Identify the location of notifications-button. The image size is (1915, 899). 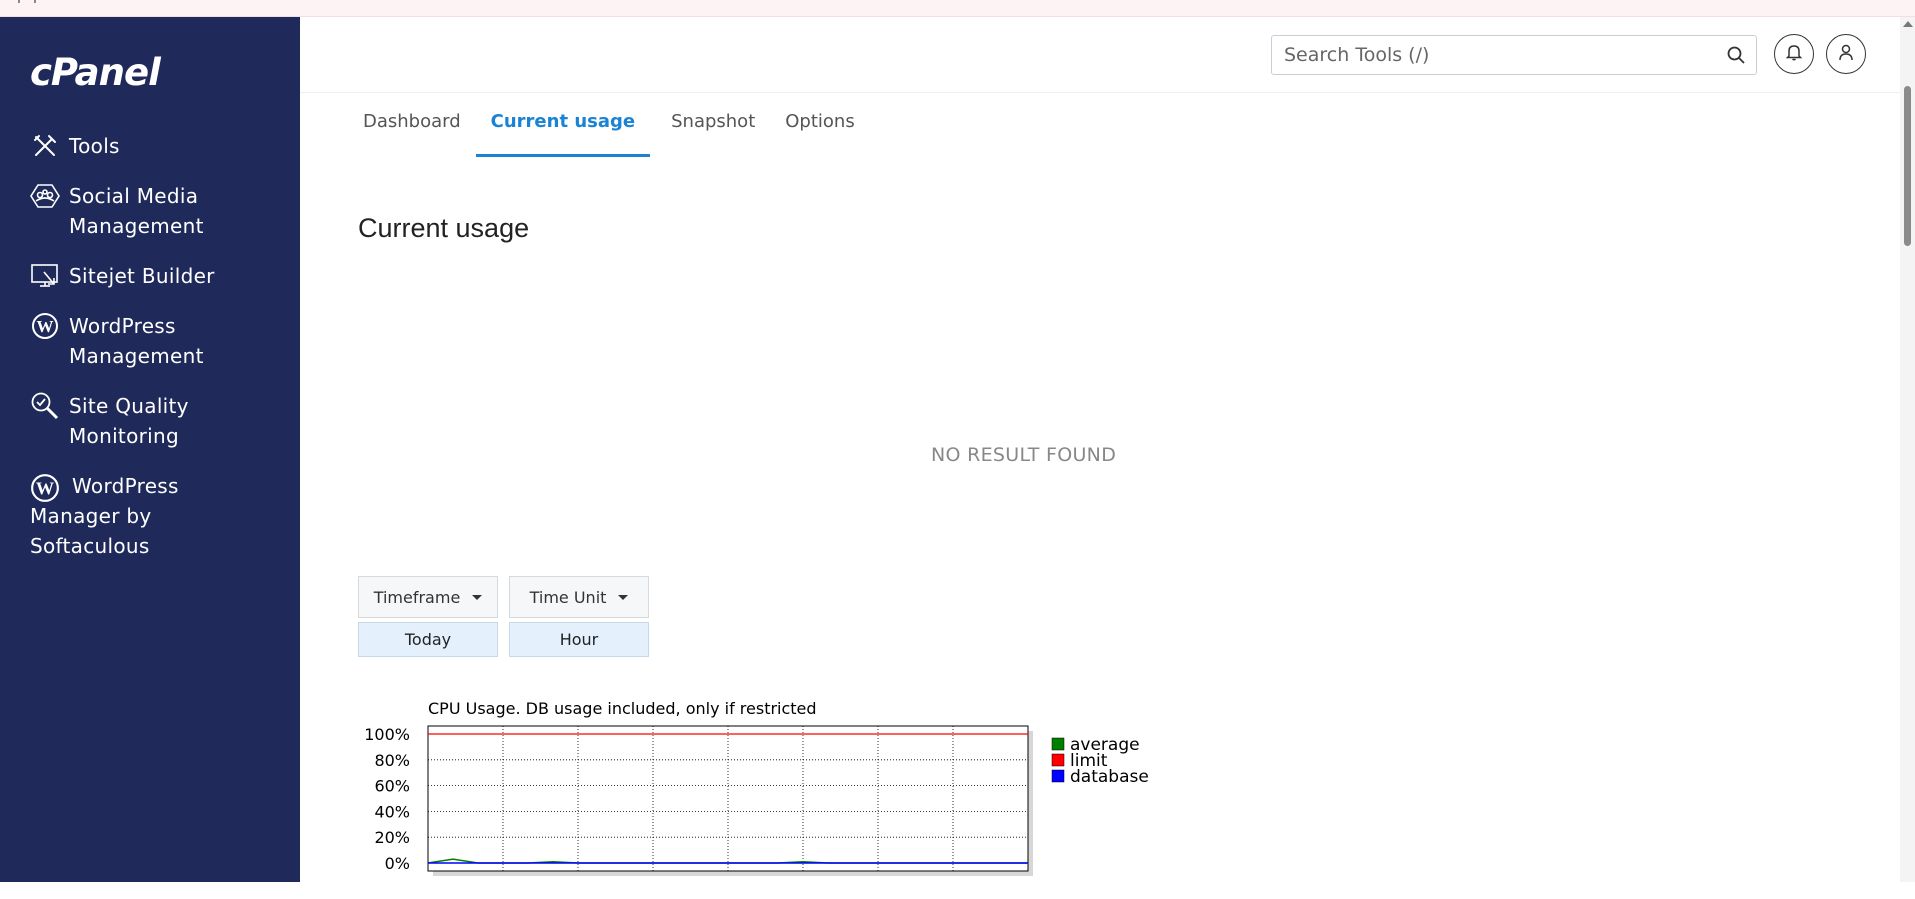
(1794, 54).